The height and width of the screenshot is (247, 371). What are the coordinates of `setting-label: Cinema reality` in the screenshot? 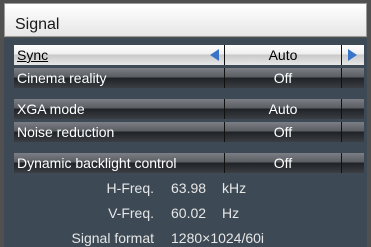 It's located at (110, 78).